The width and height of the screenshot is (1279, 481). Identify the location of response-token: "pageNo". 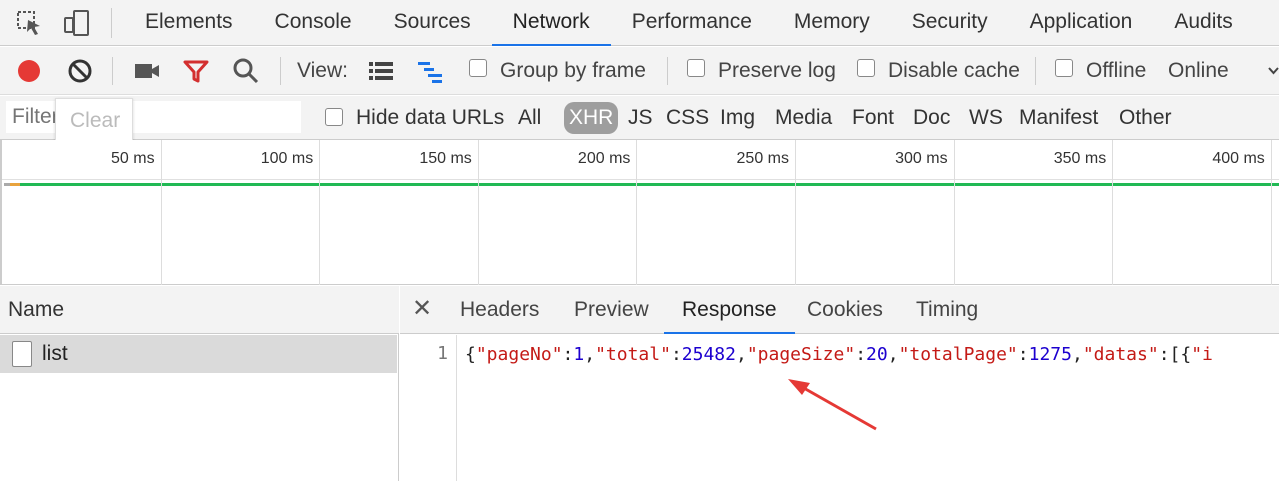
(519, 354).